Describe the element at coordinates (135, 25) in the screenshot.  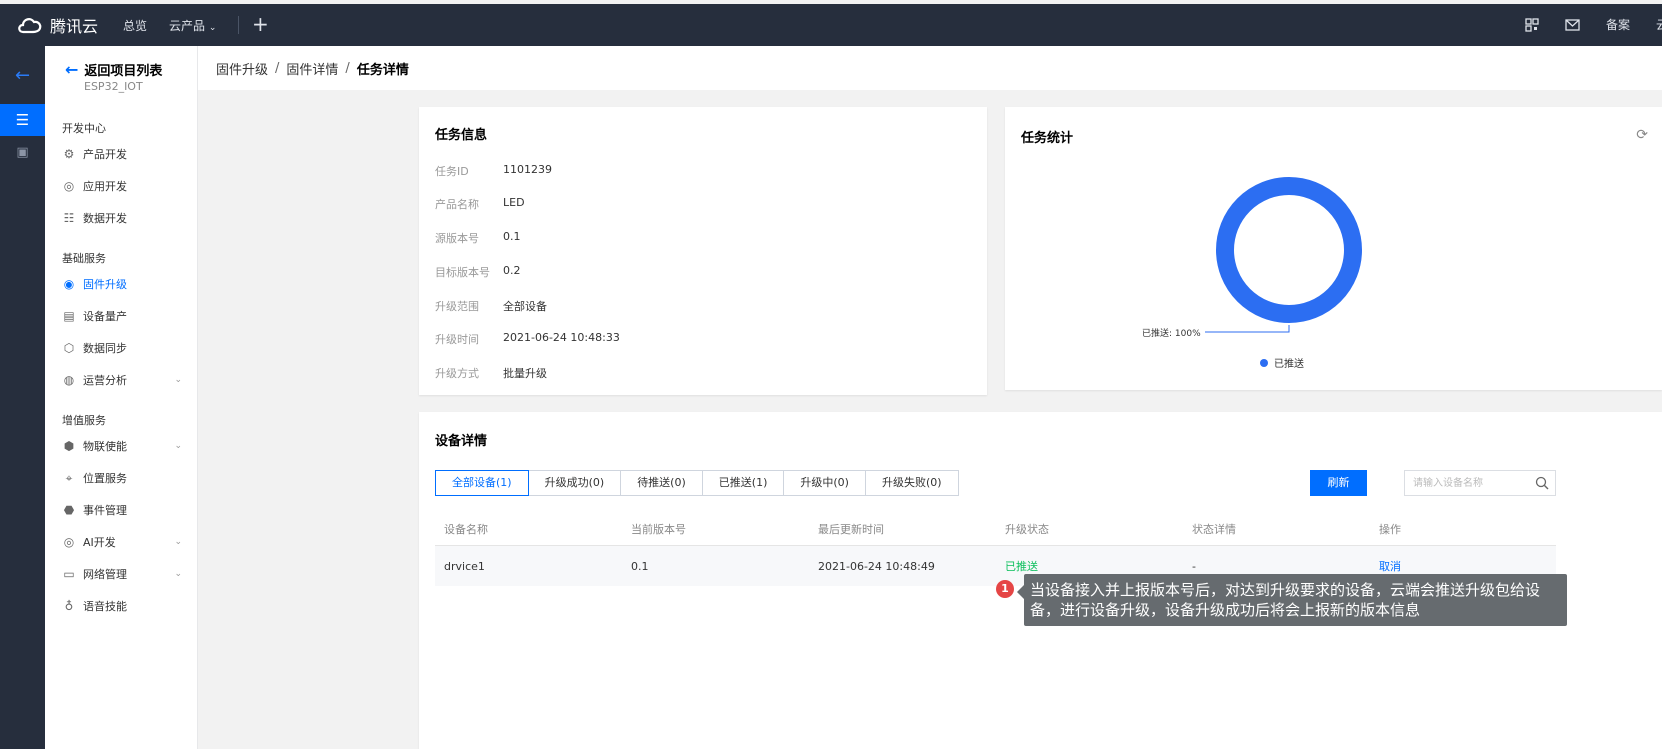
I see `nav-overview: 总览` at that location.